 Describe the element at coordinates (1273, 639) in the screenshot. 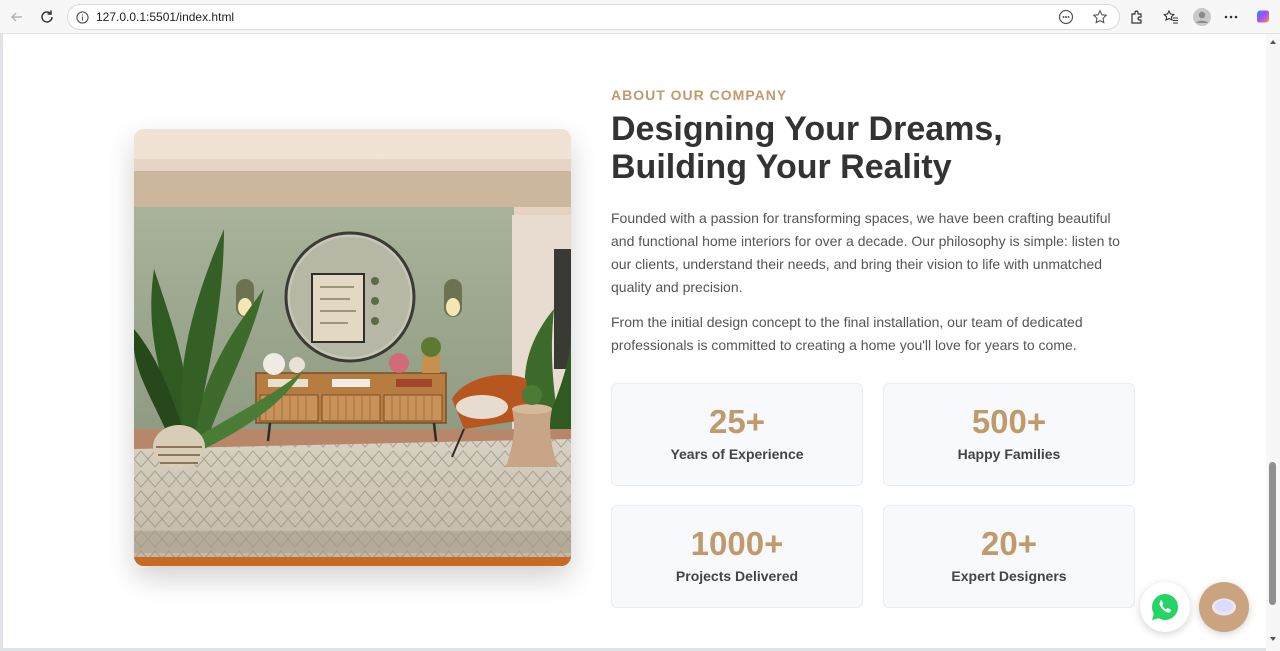

I see `scroll-down-icon` at that location.